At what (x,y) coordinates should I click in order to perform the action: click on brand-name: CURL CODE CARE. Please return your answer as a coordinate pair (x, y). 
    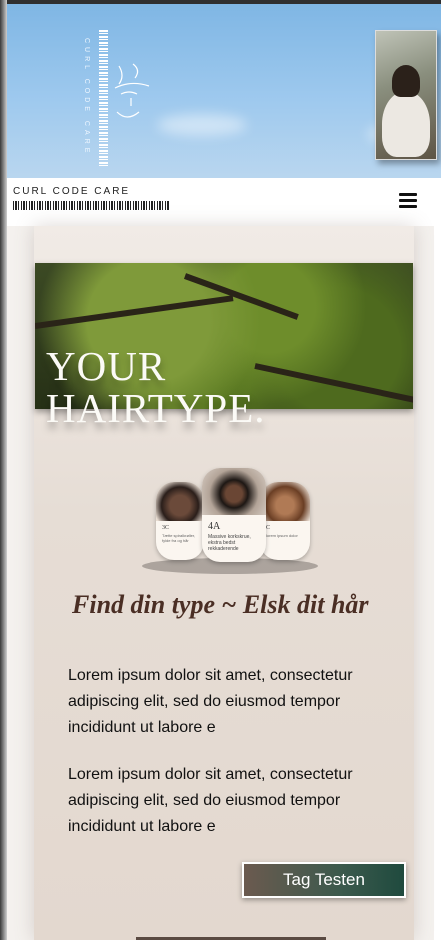
    Looking at the image, I should click on (72, 191).